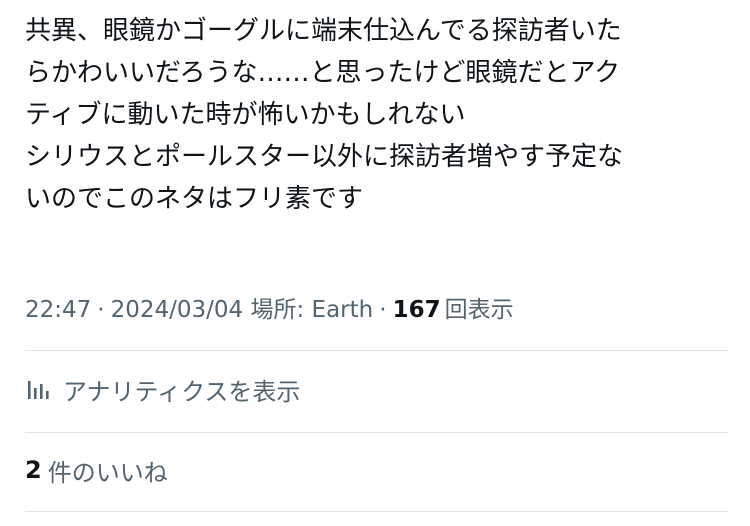 This screenshot has width=750, height=526. I want to click on post-text-line: 共異、眼鏡かゴーグルに端末仕込んでる探訪者いた, so click(323, 31).